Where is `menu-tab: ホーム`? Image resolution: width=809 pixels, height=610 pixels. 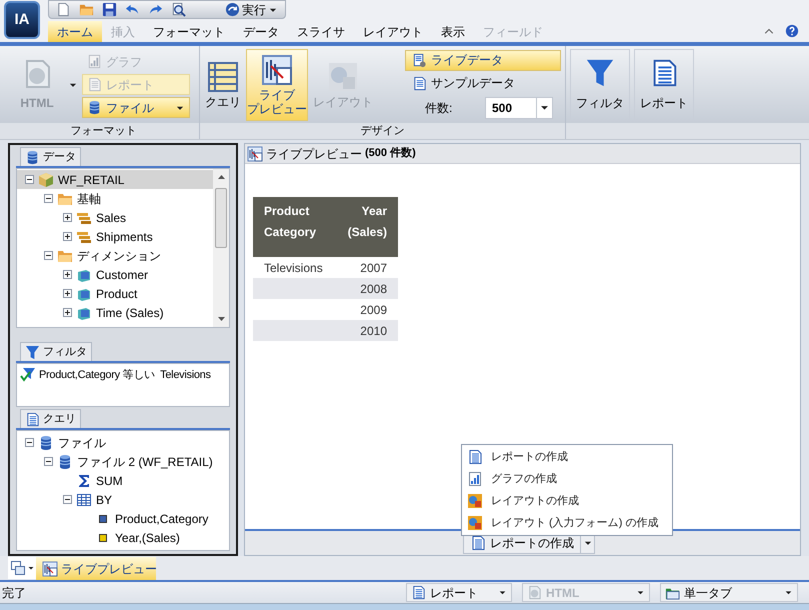
menu-tab: ホーム is located at coordinates (75, 31).